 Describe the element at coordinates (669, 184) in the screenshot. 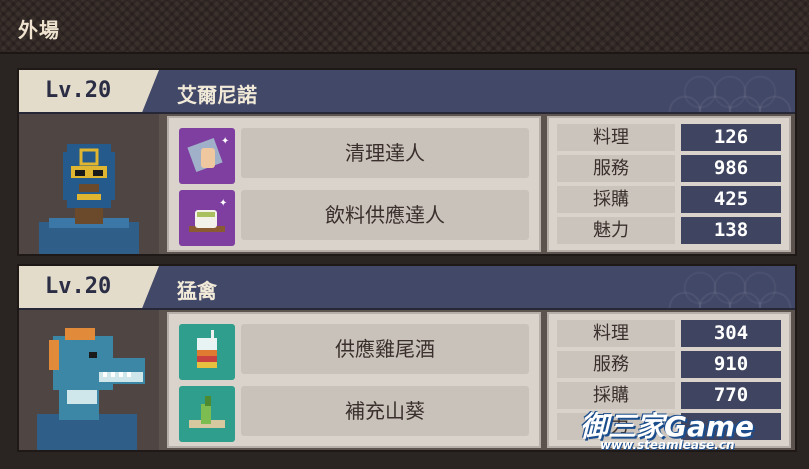

I see `stats-panel: 料理 126 服務 986 採購 425 魅力 138` at that location.